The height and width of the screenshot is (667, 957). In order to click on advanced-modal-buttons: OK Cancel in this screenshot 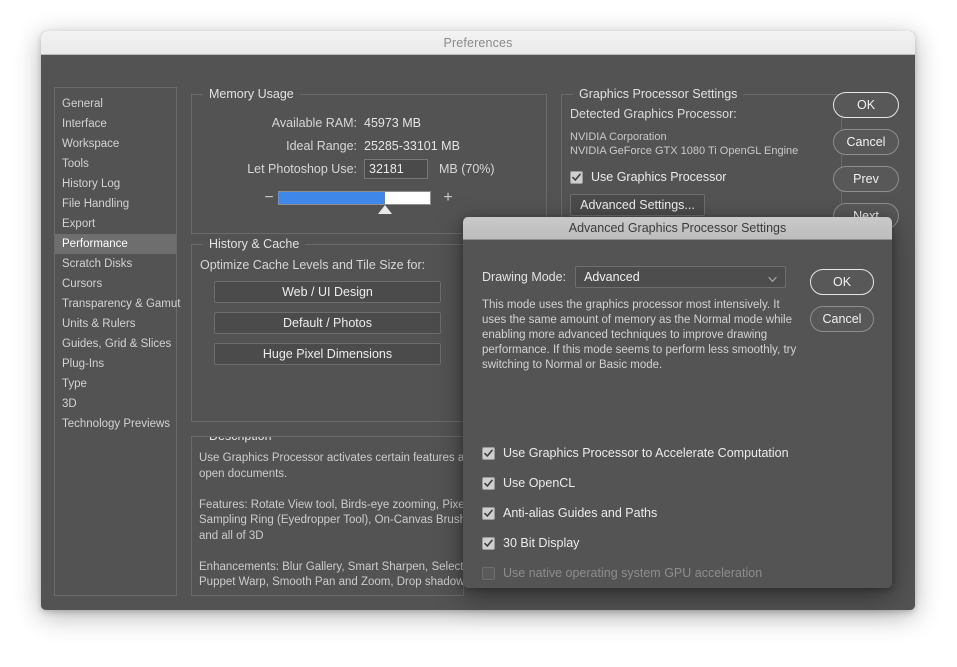, I will do `click(842, 306)`.